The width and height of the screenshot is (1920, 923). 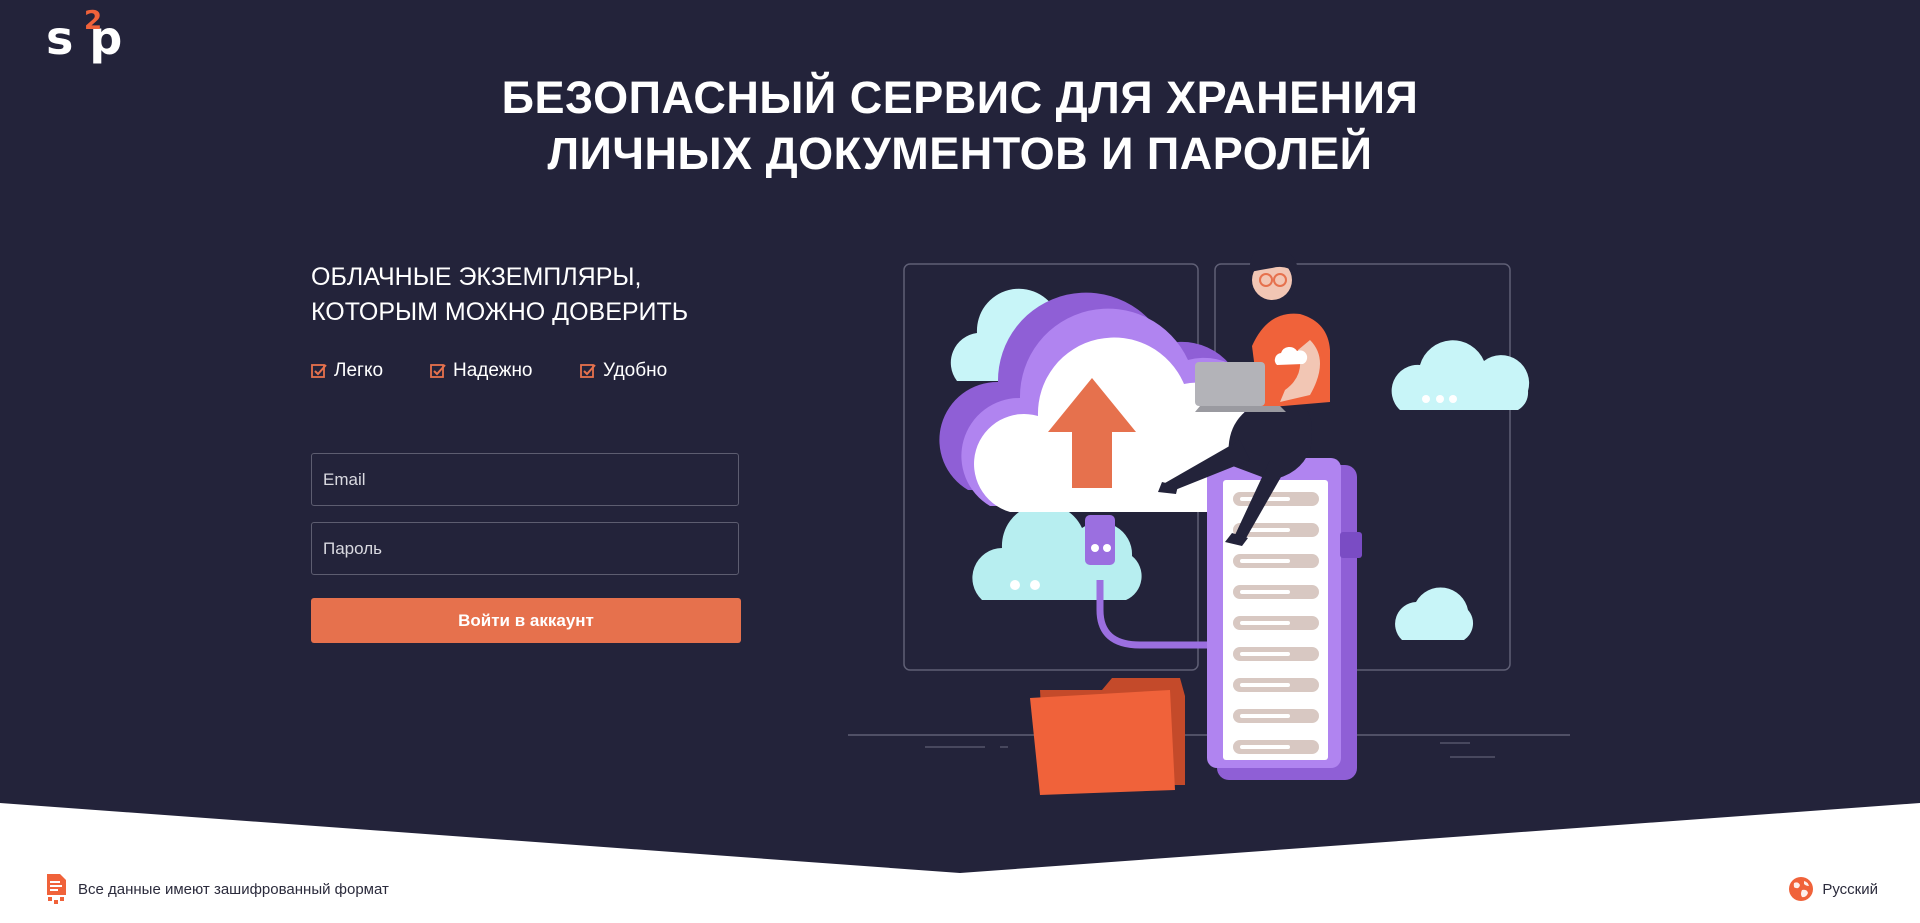 What do you see at coordinates (526, 620) in the screenshot?
I see `login-button: Войти в аккаунт` at bounding box center [526, 620].